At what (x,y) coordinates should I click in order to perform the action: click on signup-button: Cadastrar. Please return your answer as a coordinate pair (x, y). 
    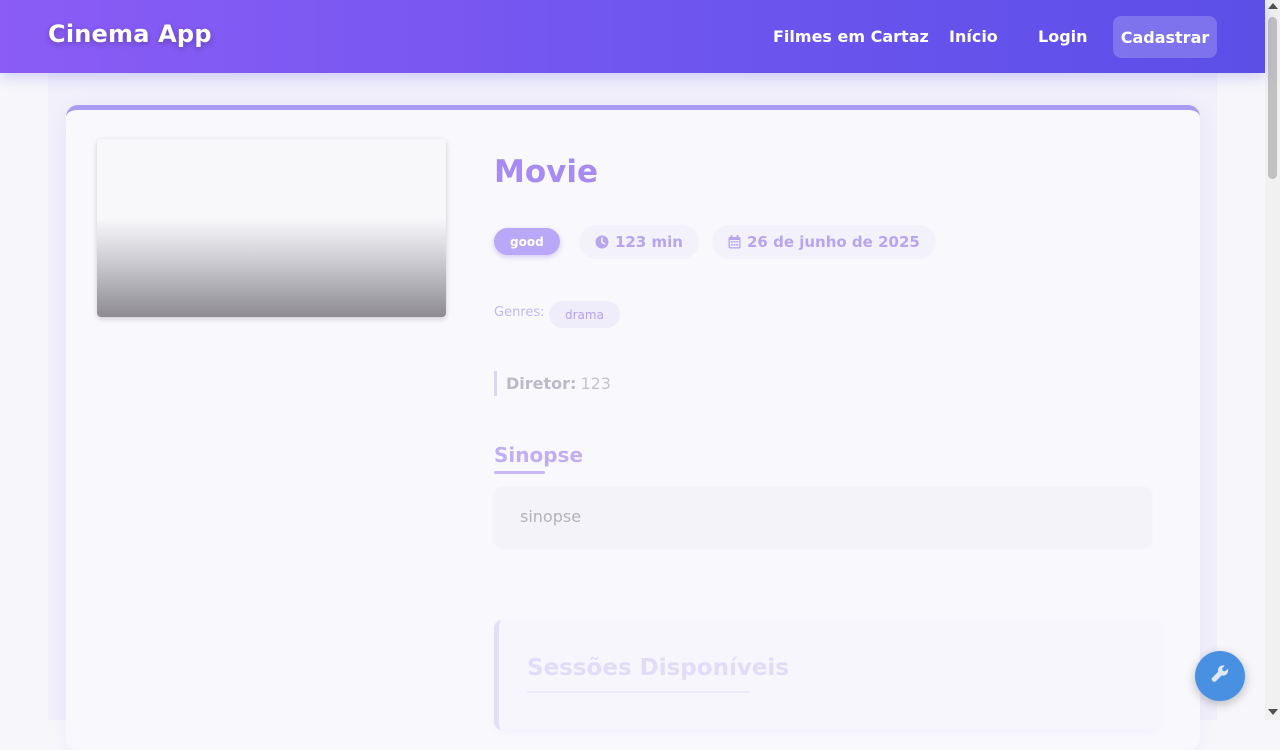
    Looking at the image, I should click on (1165, 37).